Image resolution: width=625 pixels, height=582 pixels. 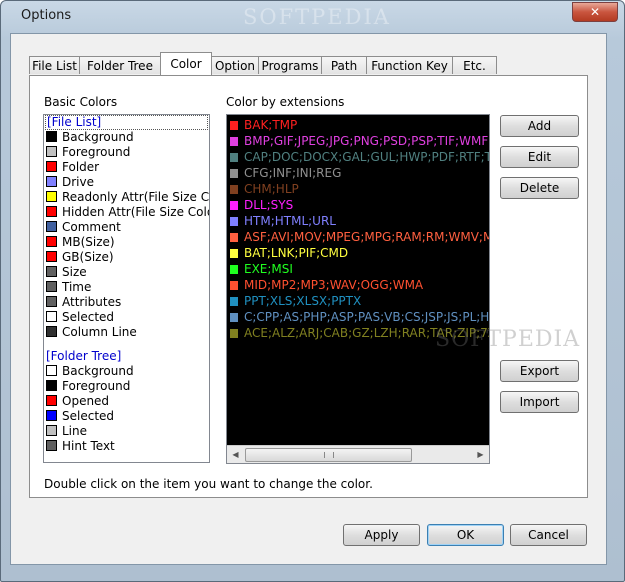 What do you see at coordinates (271, 189) in the screenshot?
I see `extension-item-label: CHM;HLP` at bounding box center [271, 189].